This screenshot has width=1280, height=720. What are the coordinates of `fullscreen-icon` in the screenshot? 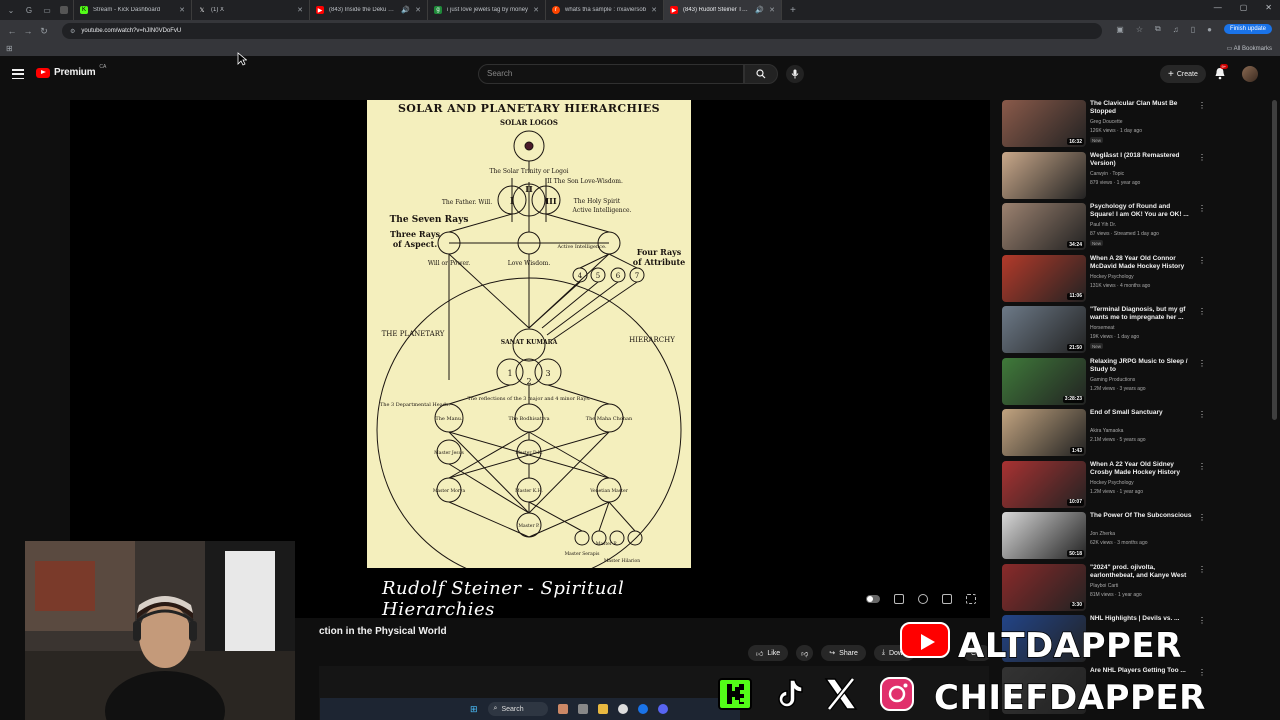 It's located at (971, 599).